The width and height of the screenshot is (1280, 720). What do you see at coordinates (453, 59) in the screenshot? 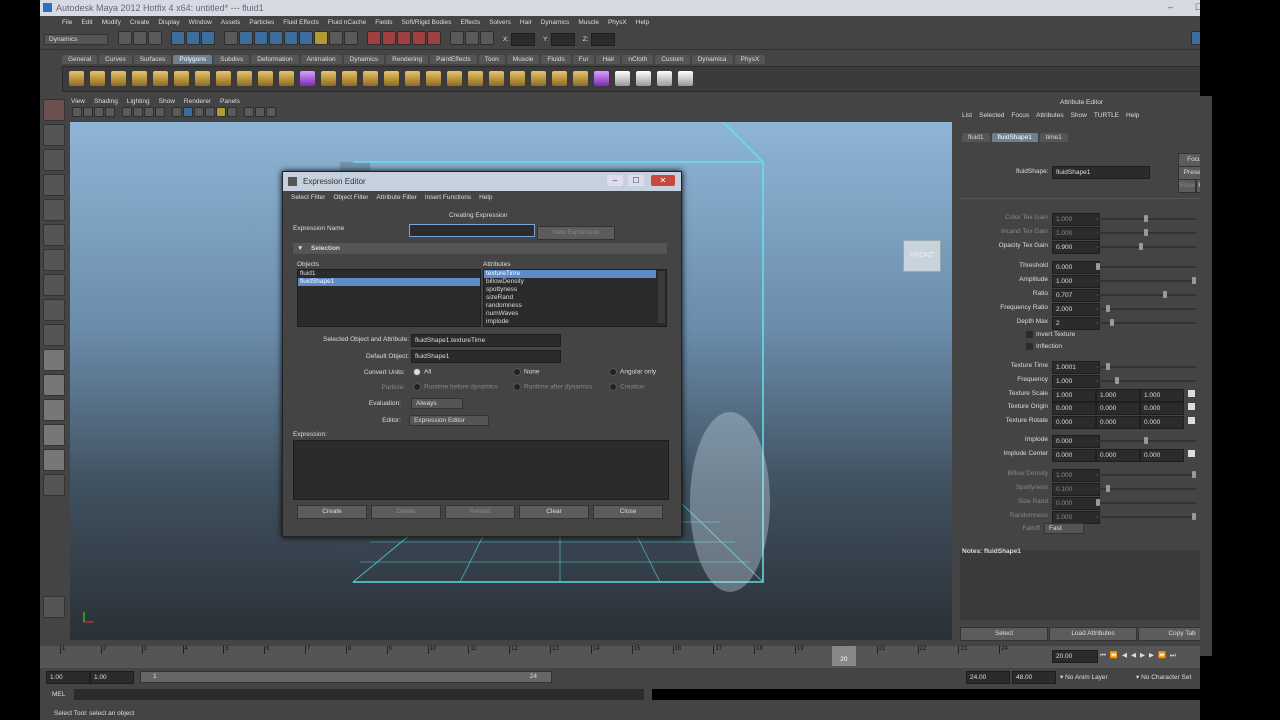
I see `shelf-tab-painteffects: PaintEffects` at bounding box center [453, 59].